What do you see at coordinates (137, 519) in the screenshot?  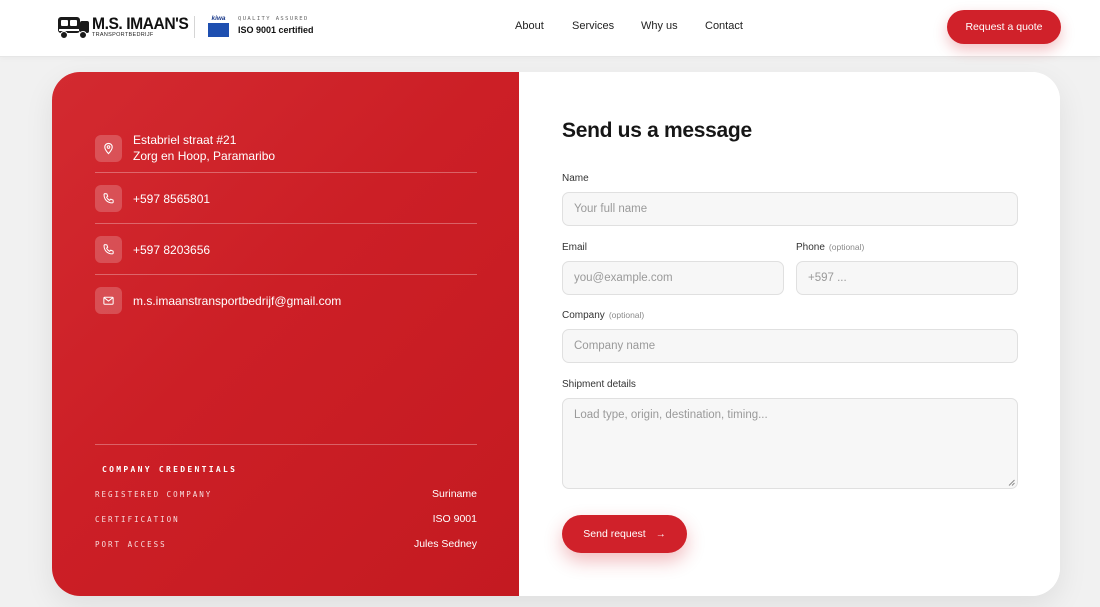 I see `credential-key: CERTIFICATION` at bounding box center [137, 519].